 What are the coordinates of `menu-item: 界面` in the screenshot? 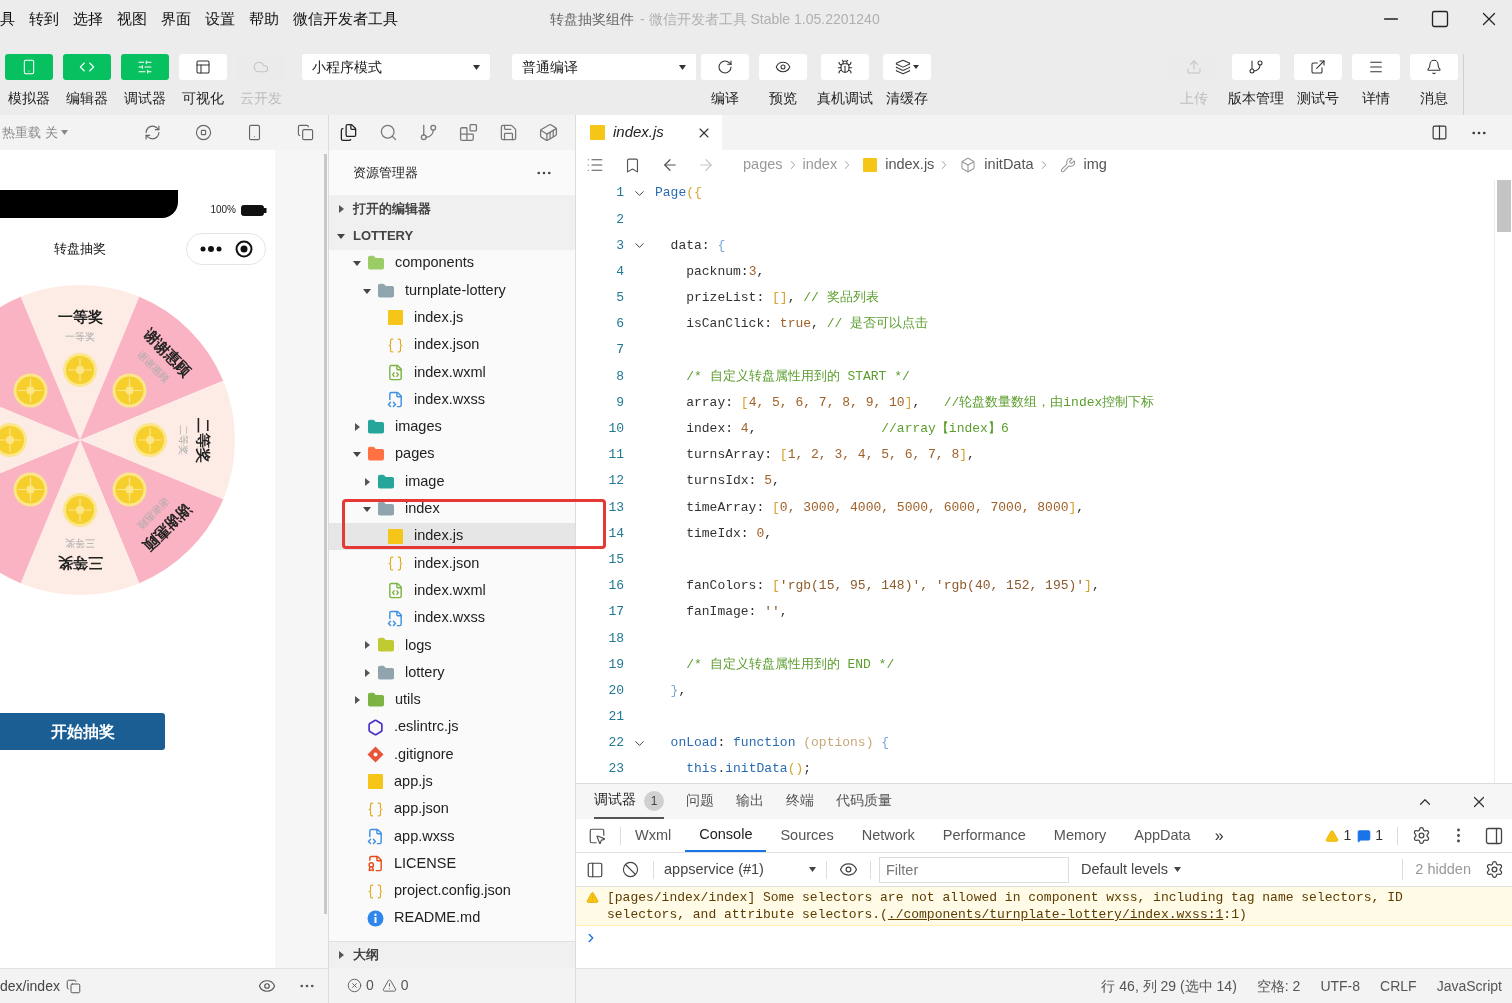 It's located at (176, 19).